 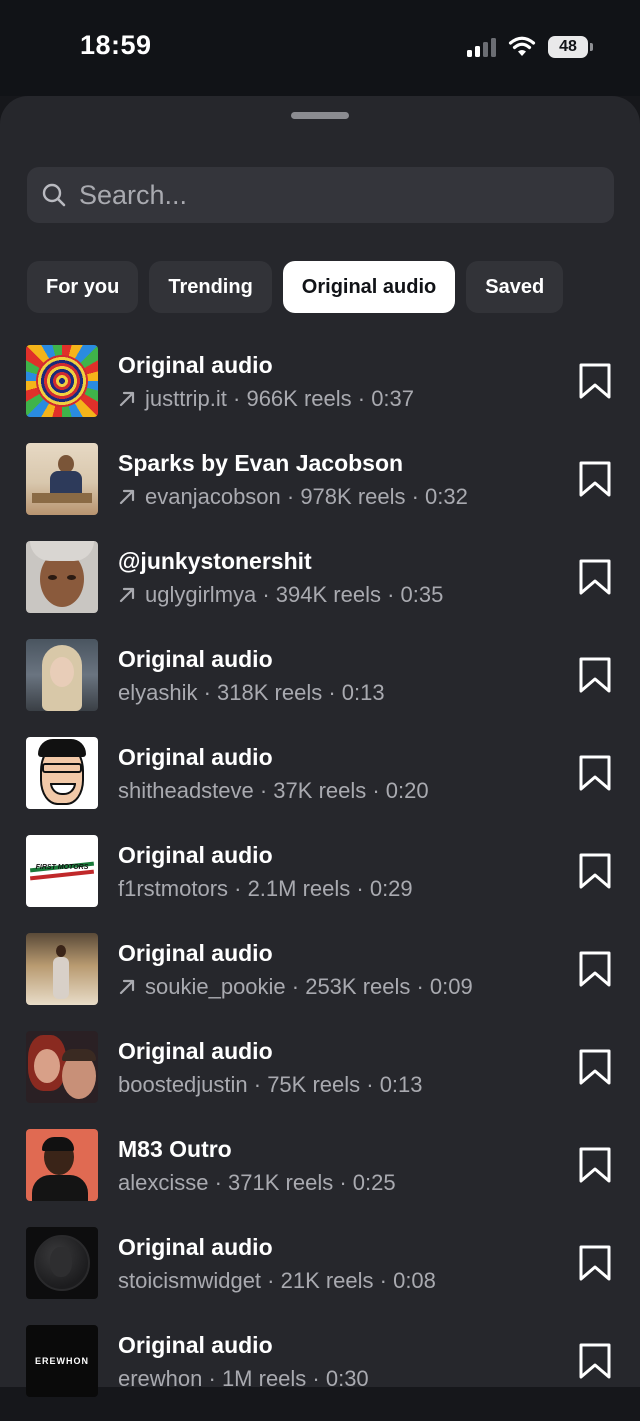 What do you see at coordinates (346, 195) in the screenshot?
I see `search-input` at bounding box center [346, 195].